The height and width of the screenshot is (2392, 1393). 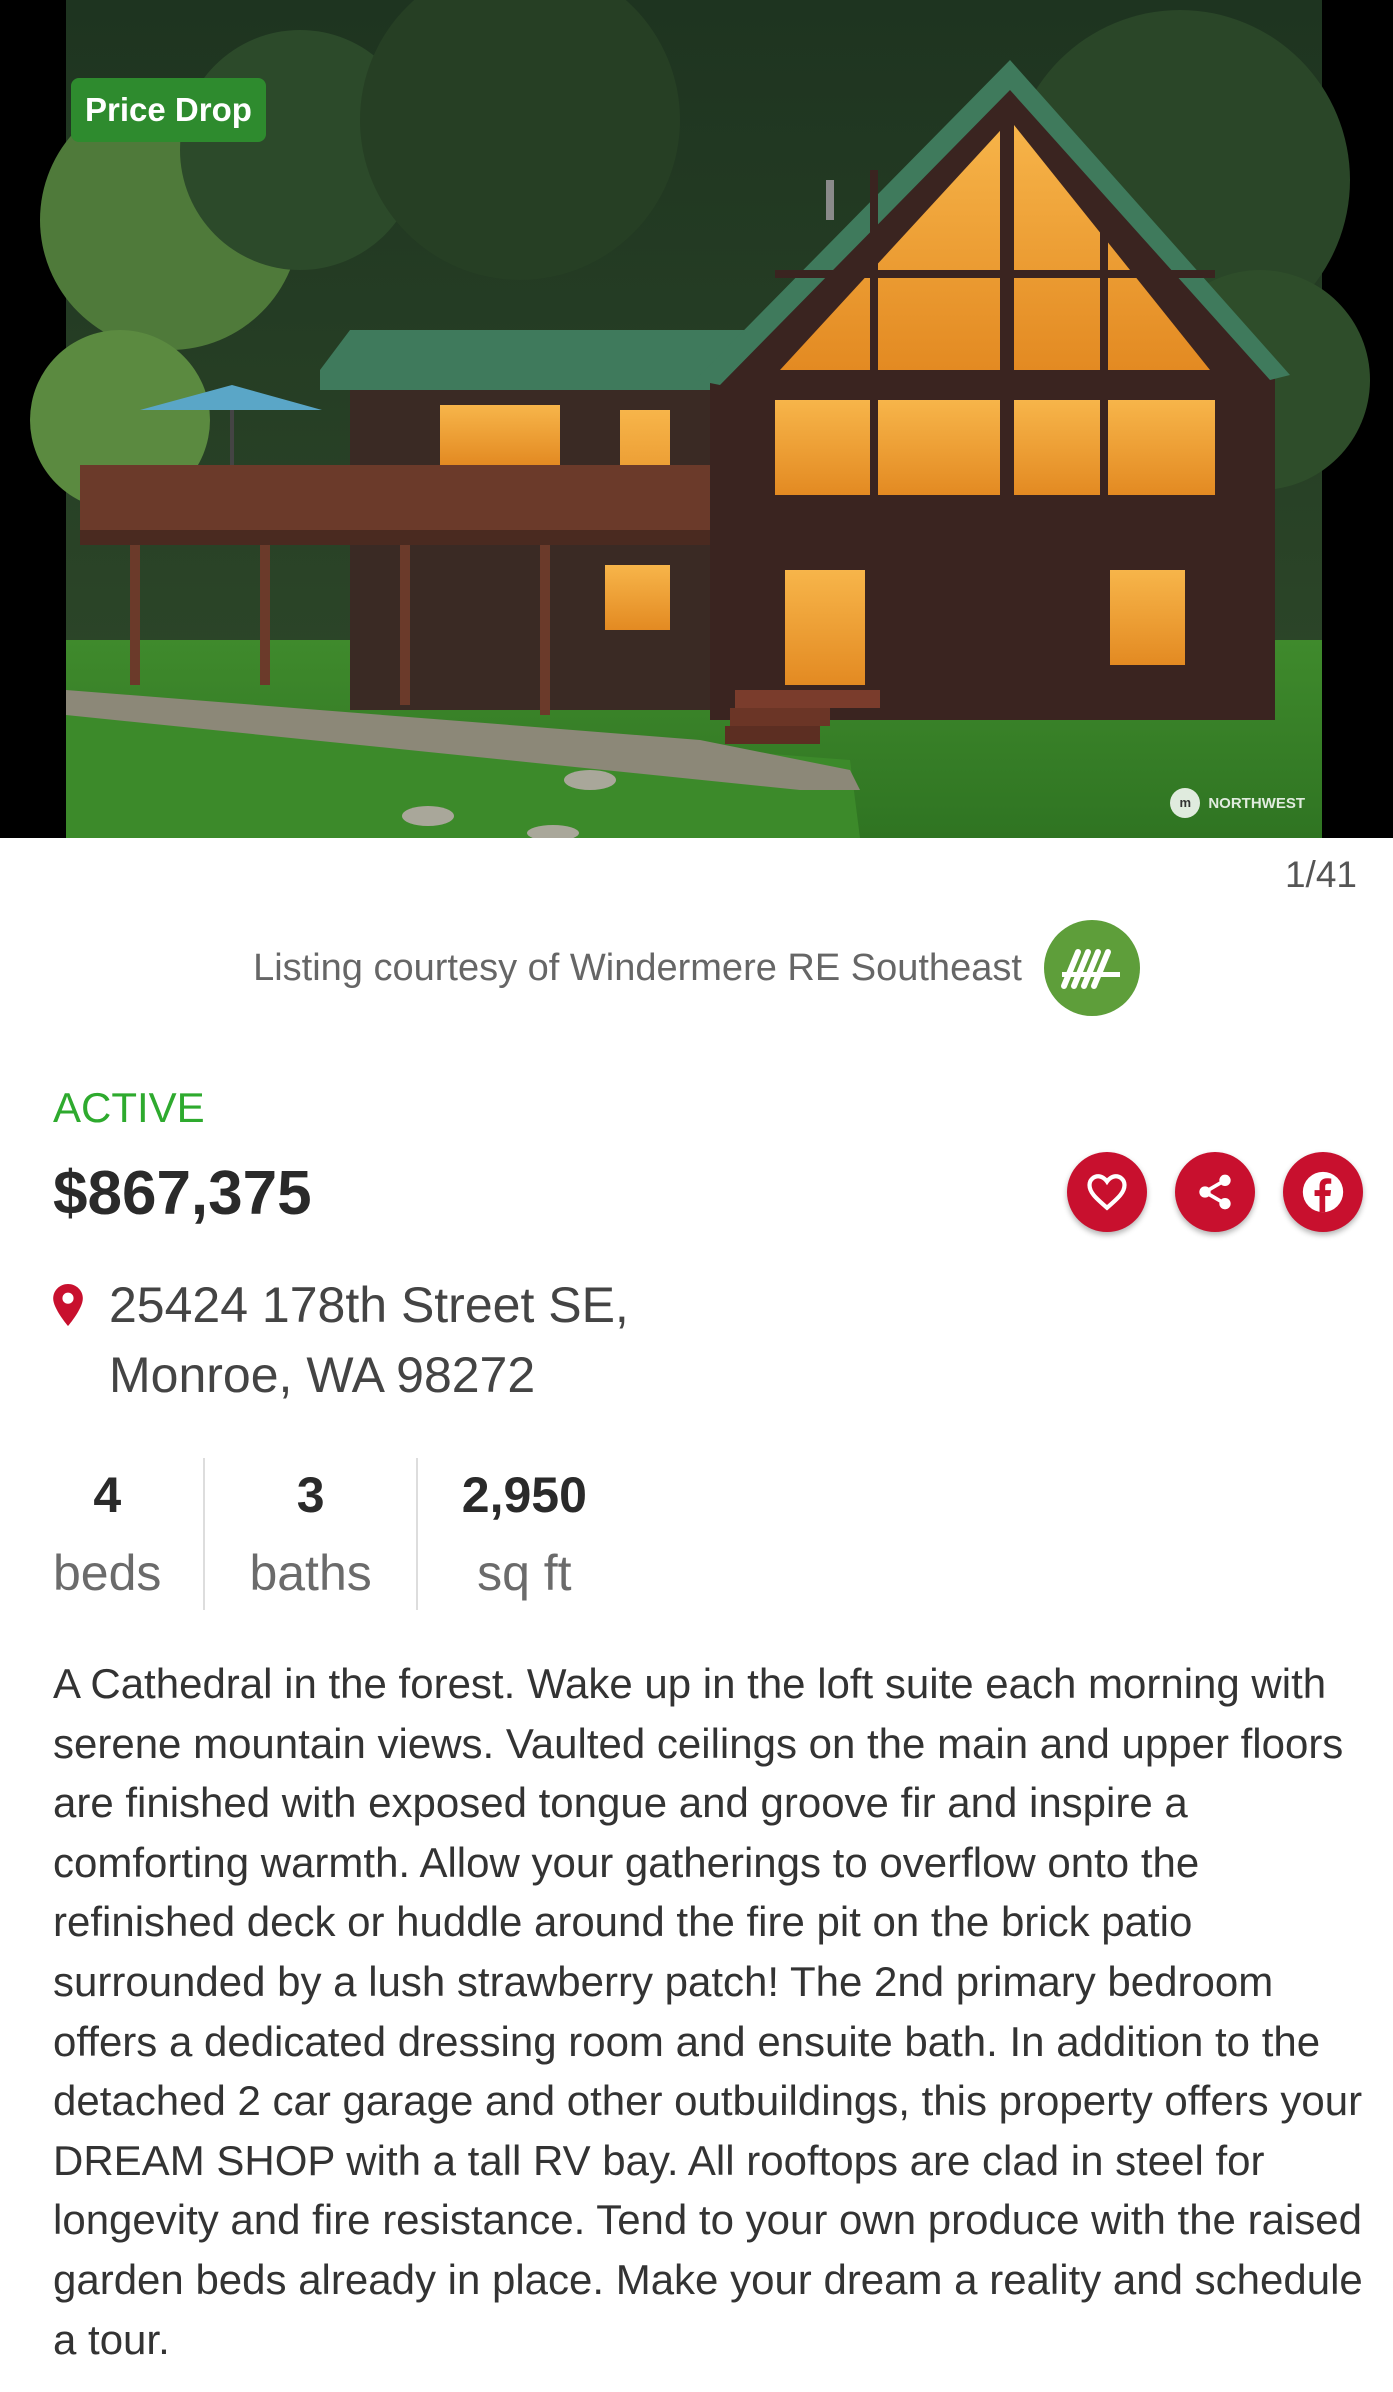 I want to click on share-icon, so click(x=1215, y=1192).